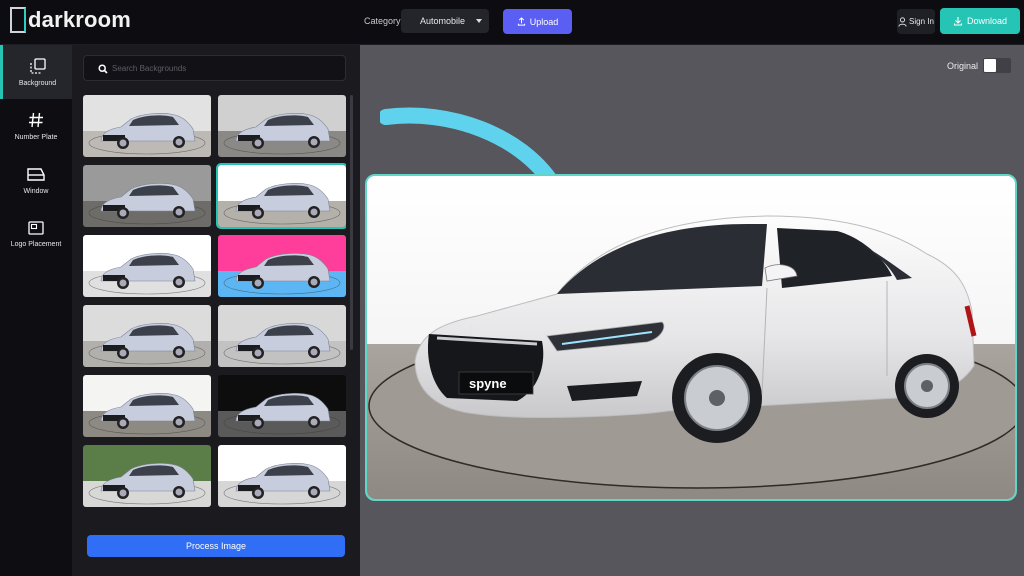 The image size is (1024, 576). Describe the element at coordinates (36, 191) in the screenshot. I see `rail-label-window: Window` at that location.